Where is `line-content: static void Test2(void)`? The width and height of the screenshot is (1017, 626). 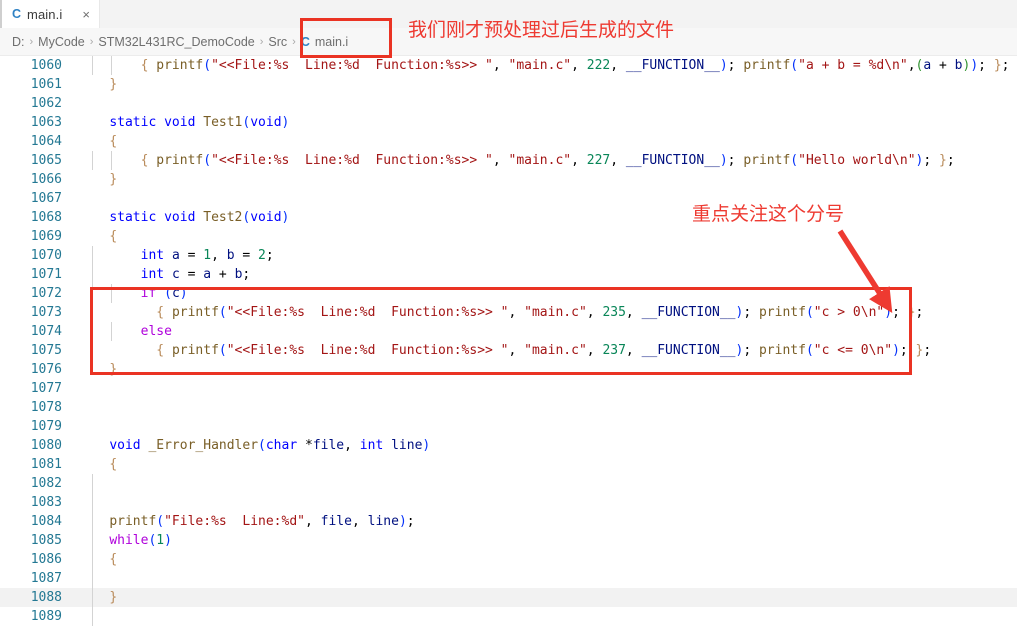 line-content: static void Test2(void) is located at coordinates (175, 217).